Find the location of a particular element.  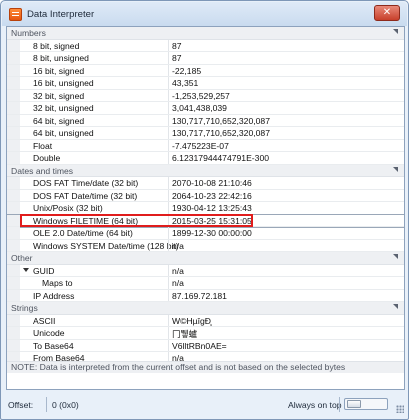

property-row: Float -7.475223E-07 is located at coordinates (205, 145).